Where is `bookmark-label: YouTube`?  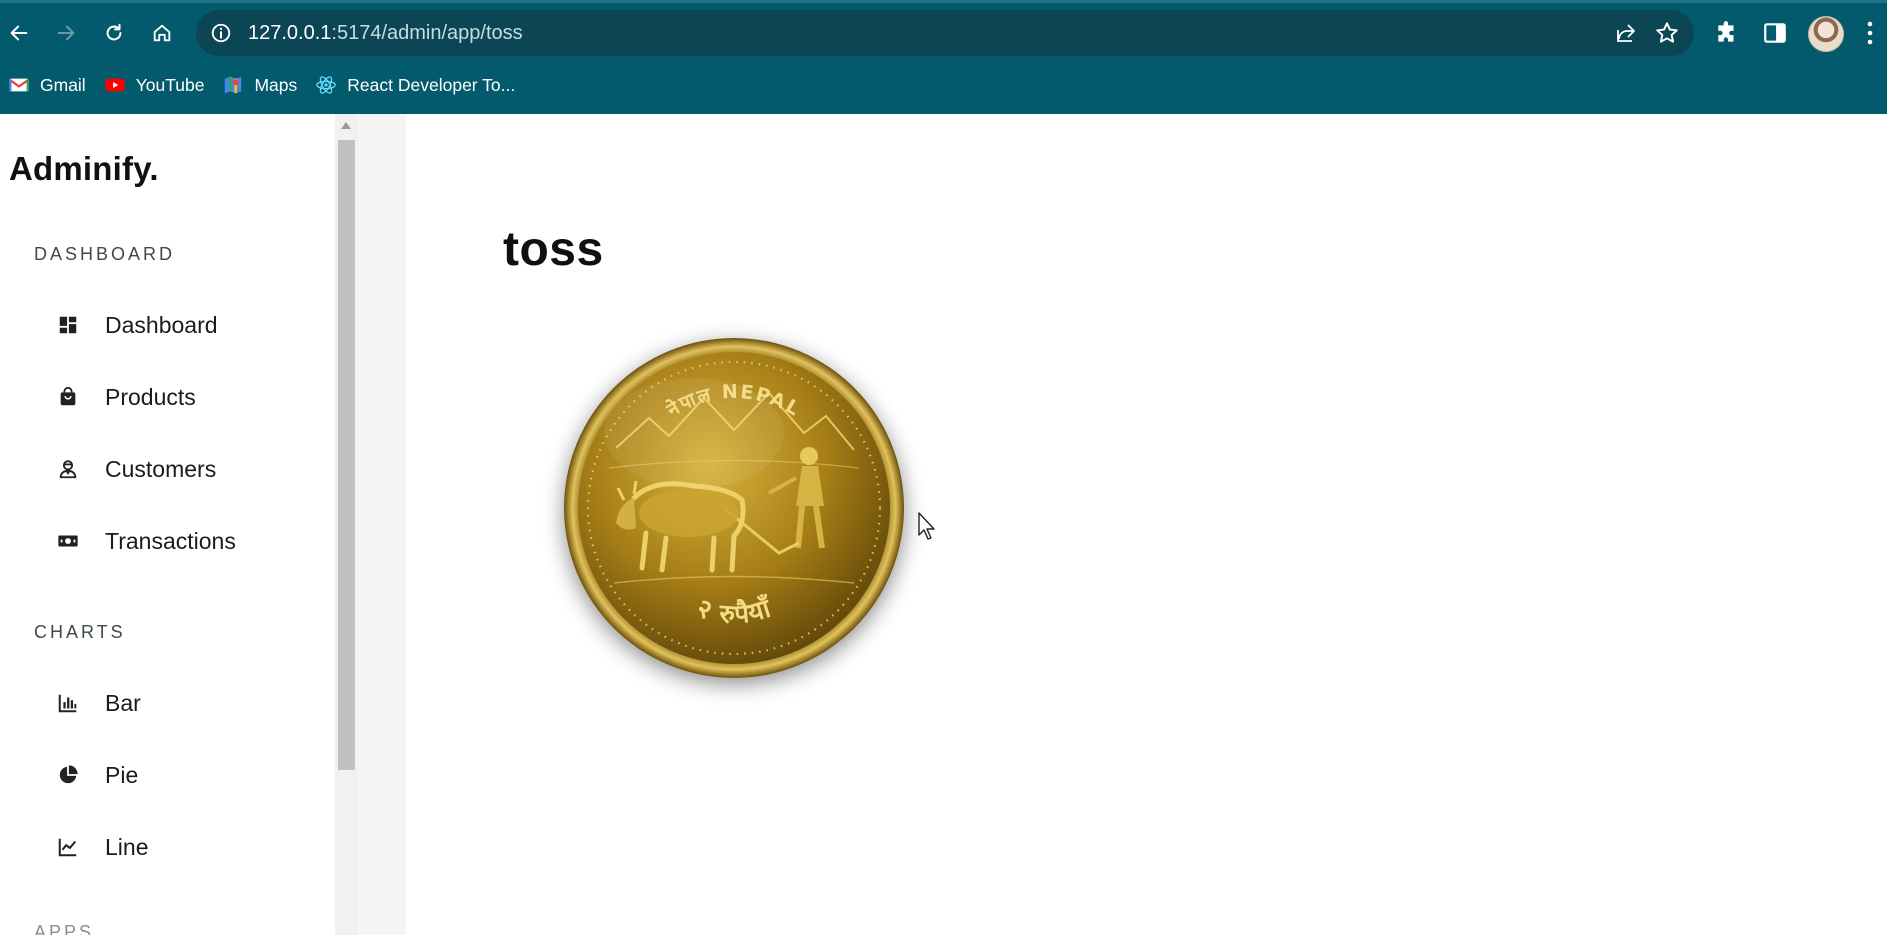 bookmark-label: YouTube is located at coordinates (170, 84).